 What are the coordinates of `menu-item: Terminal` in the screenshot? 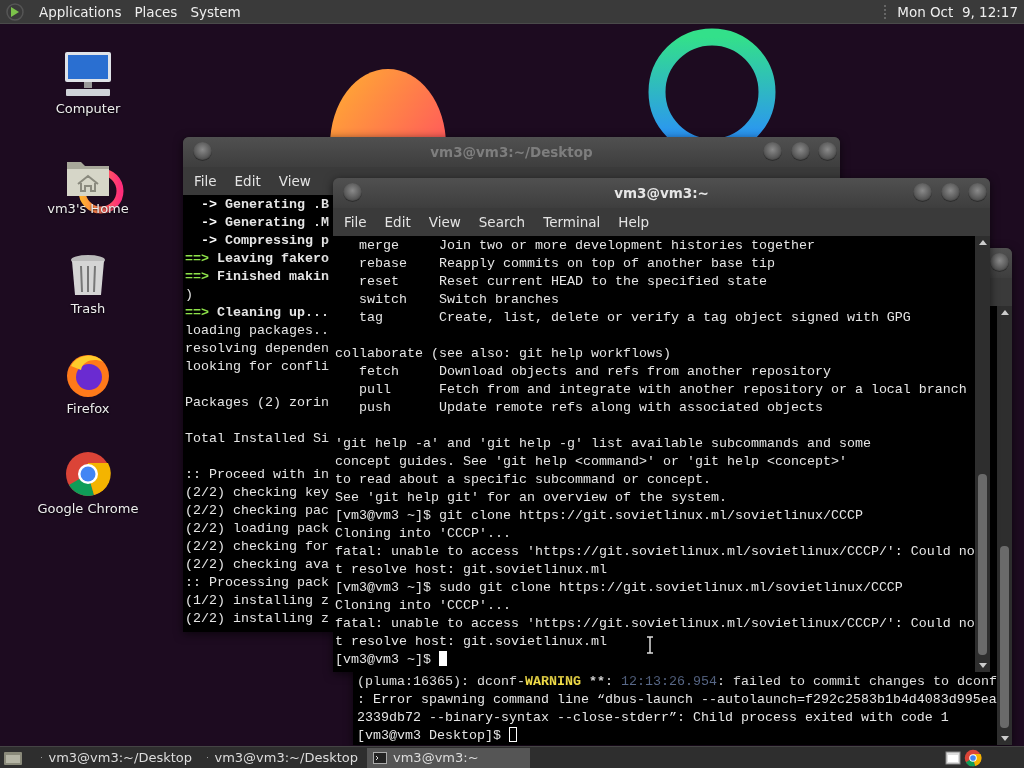 It's located at (572, 222).